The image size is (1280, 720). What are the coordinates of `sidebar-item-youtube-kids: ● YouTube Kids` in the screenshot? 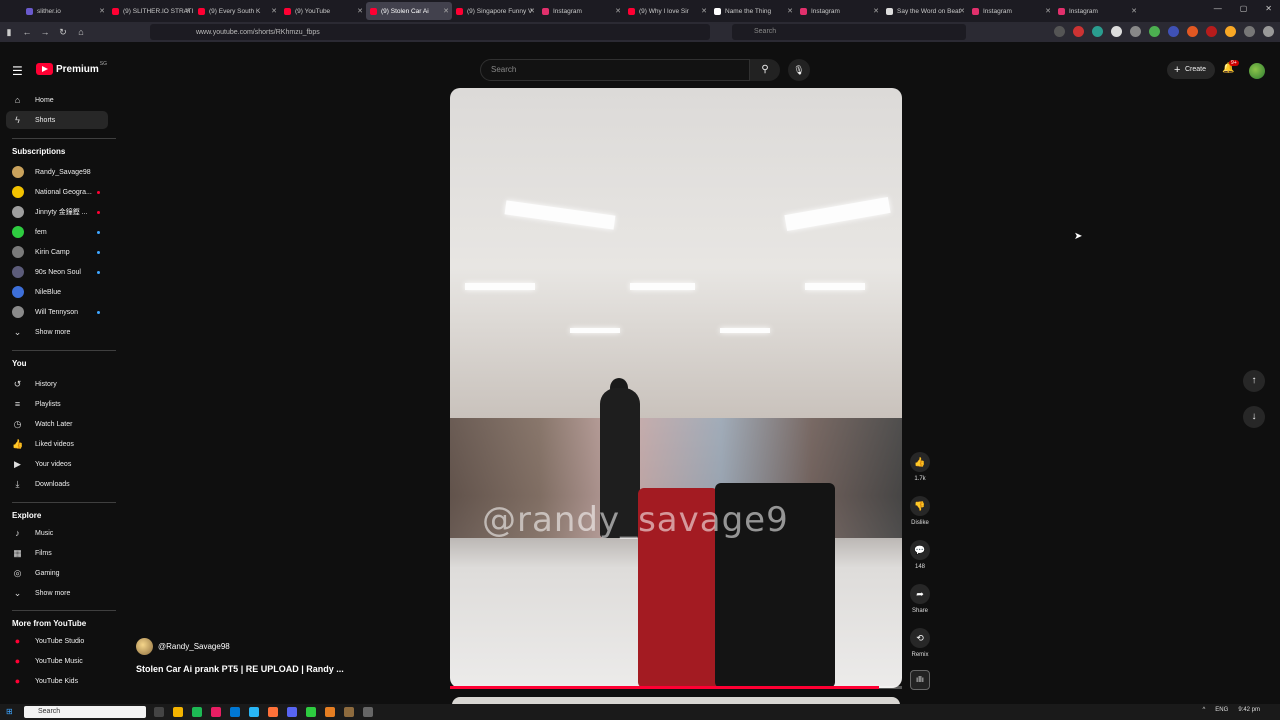 It's located at (57, 681).